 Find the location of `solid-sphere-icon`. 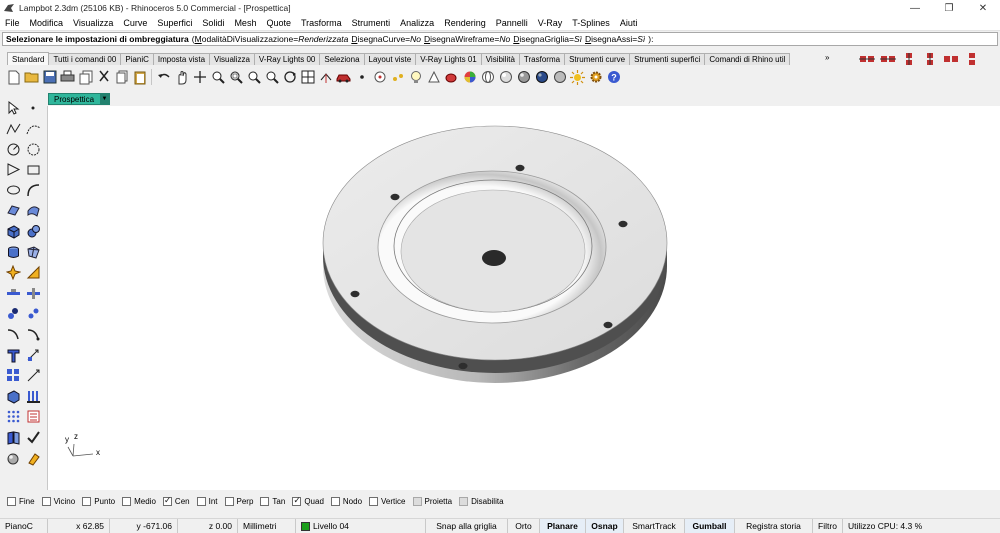

solid-sphere-icon is located at coordinates (33, 232).